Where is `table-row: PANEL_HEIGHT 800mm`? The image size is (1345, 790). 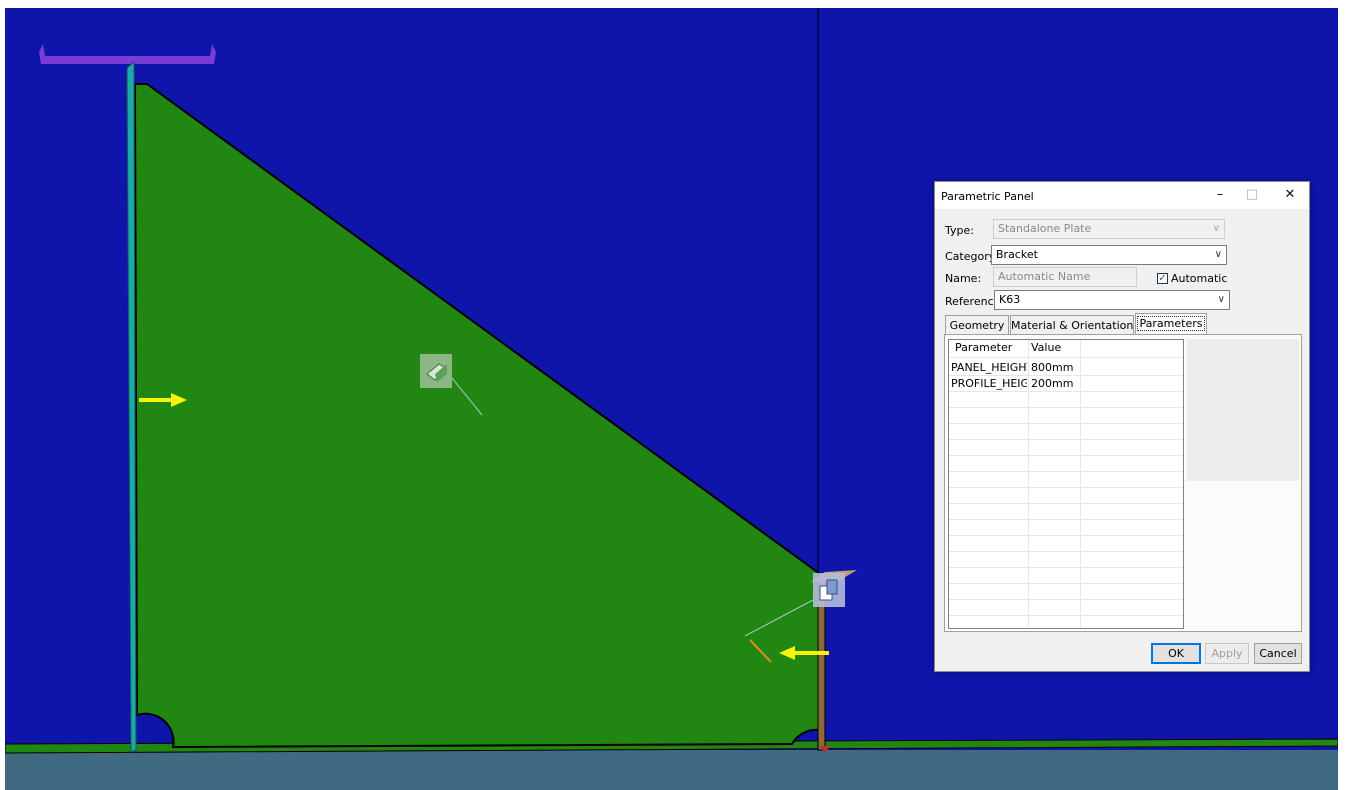 table-row: PANEL_HEIGHT 800mm is located at coordinates (1066, 368).